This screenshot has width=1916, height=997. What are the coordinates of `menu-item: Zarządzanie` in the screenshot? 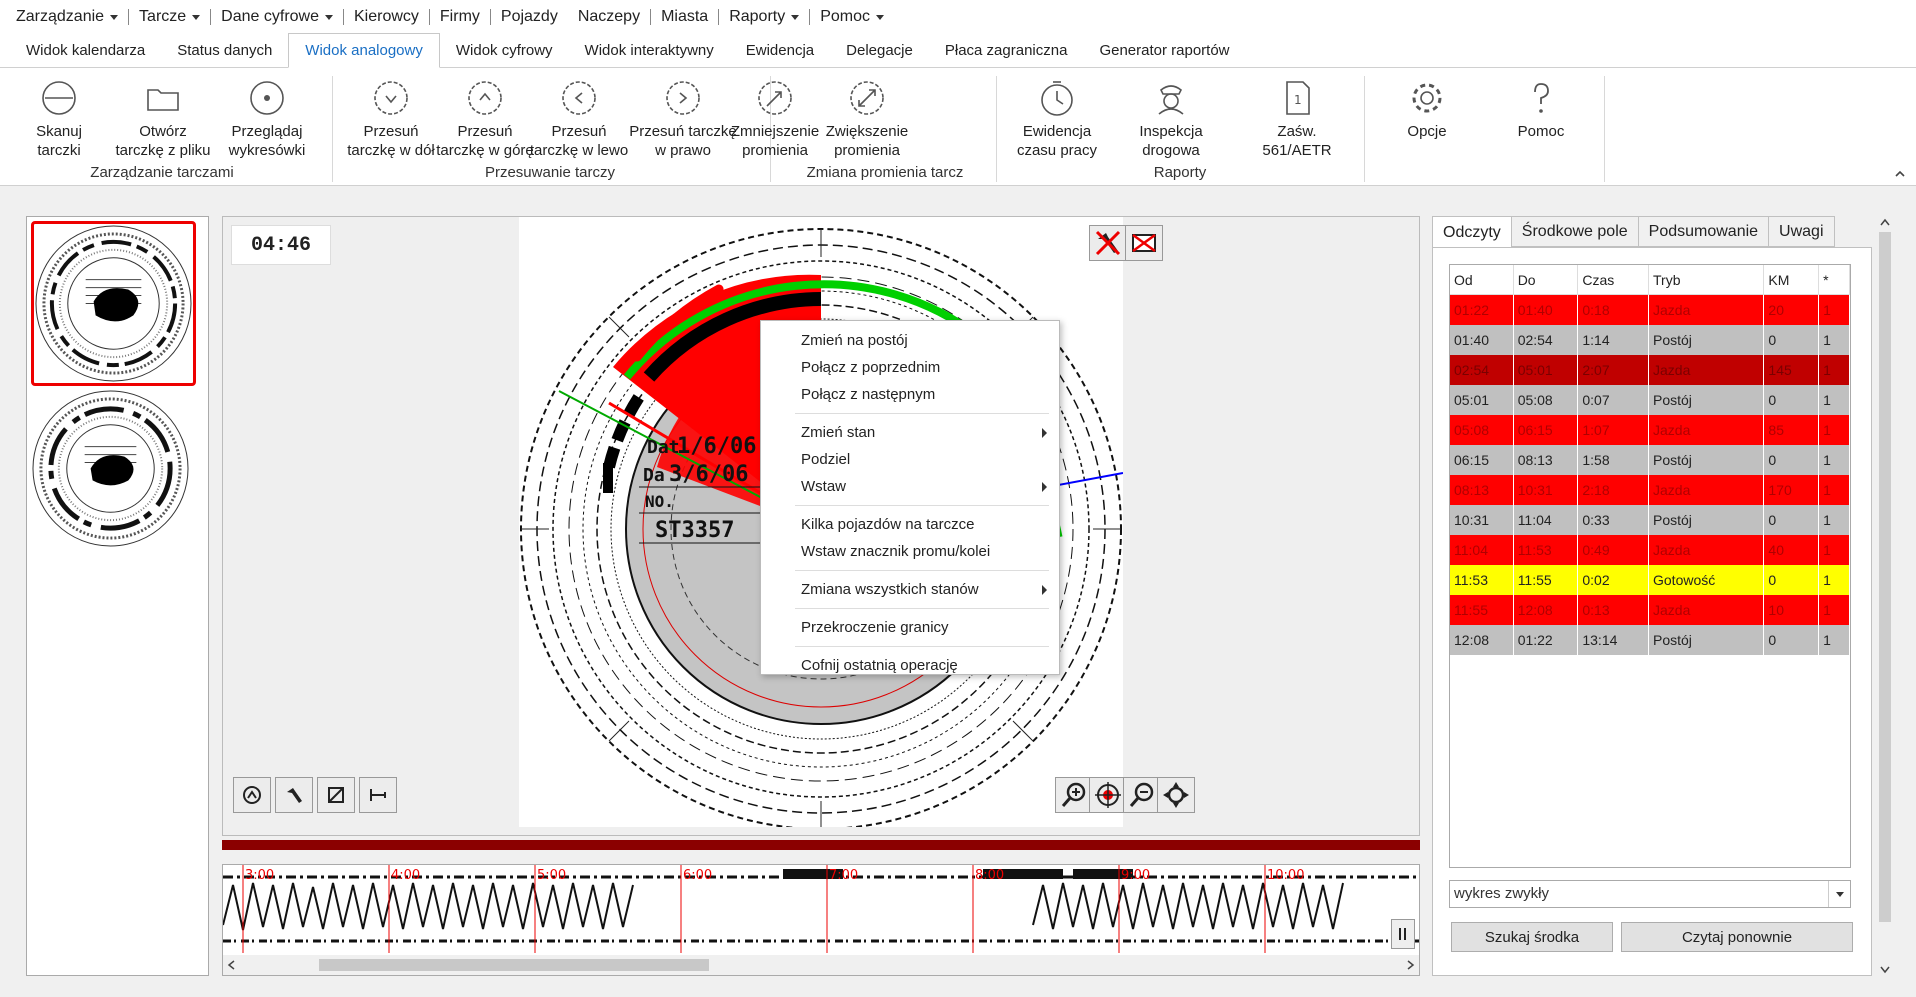 It's located at (67, 17).